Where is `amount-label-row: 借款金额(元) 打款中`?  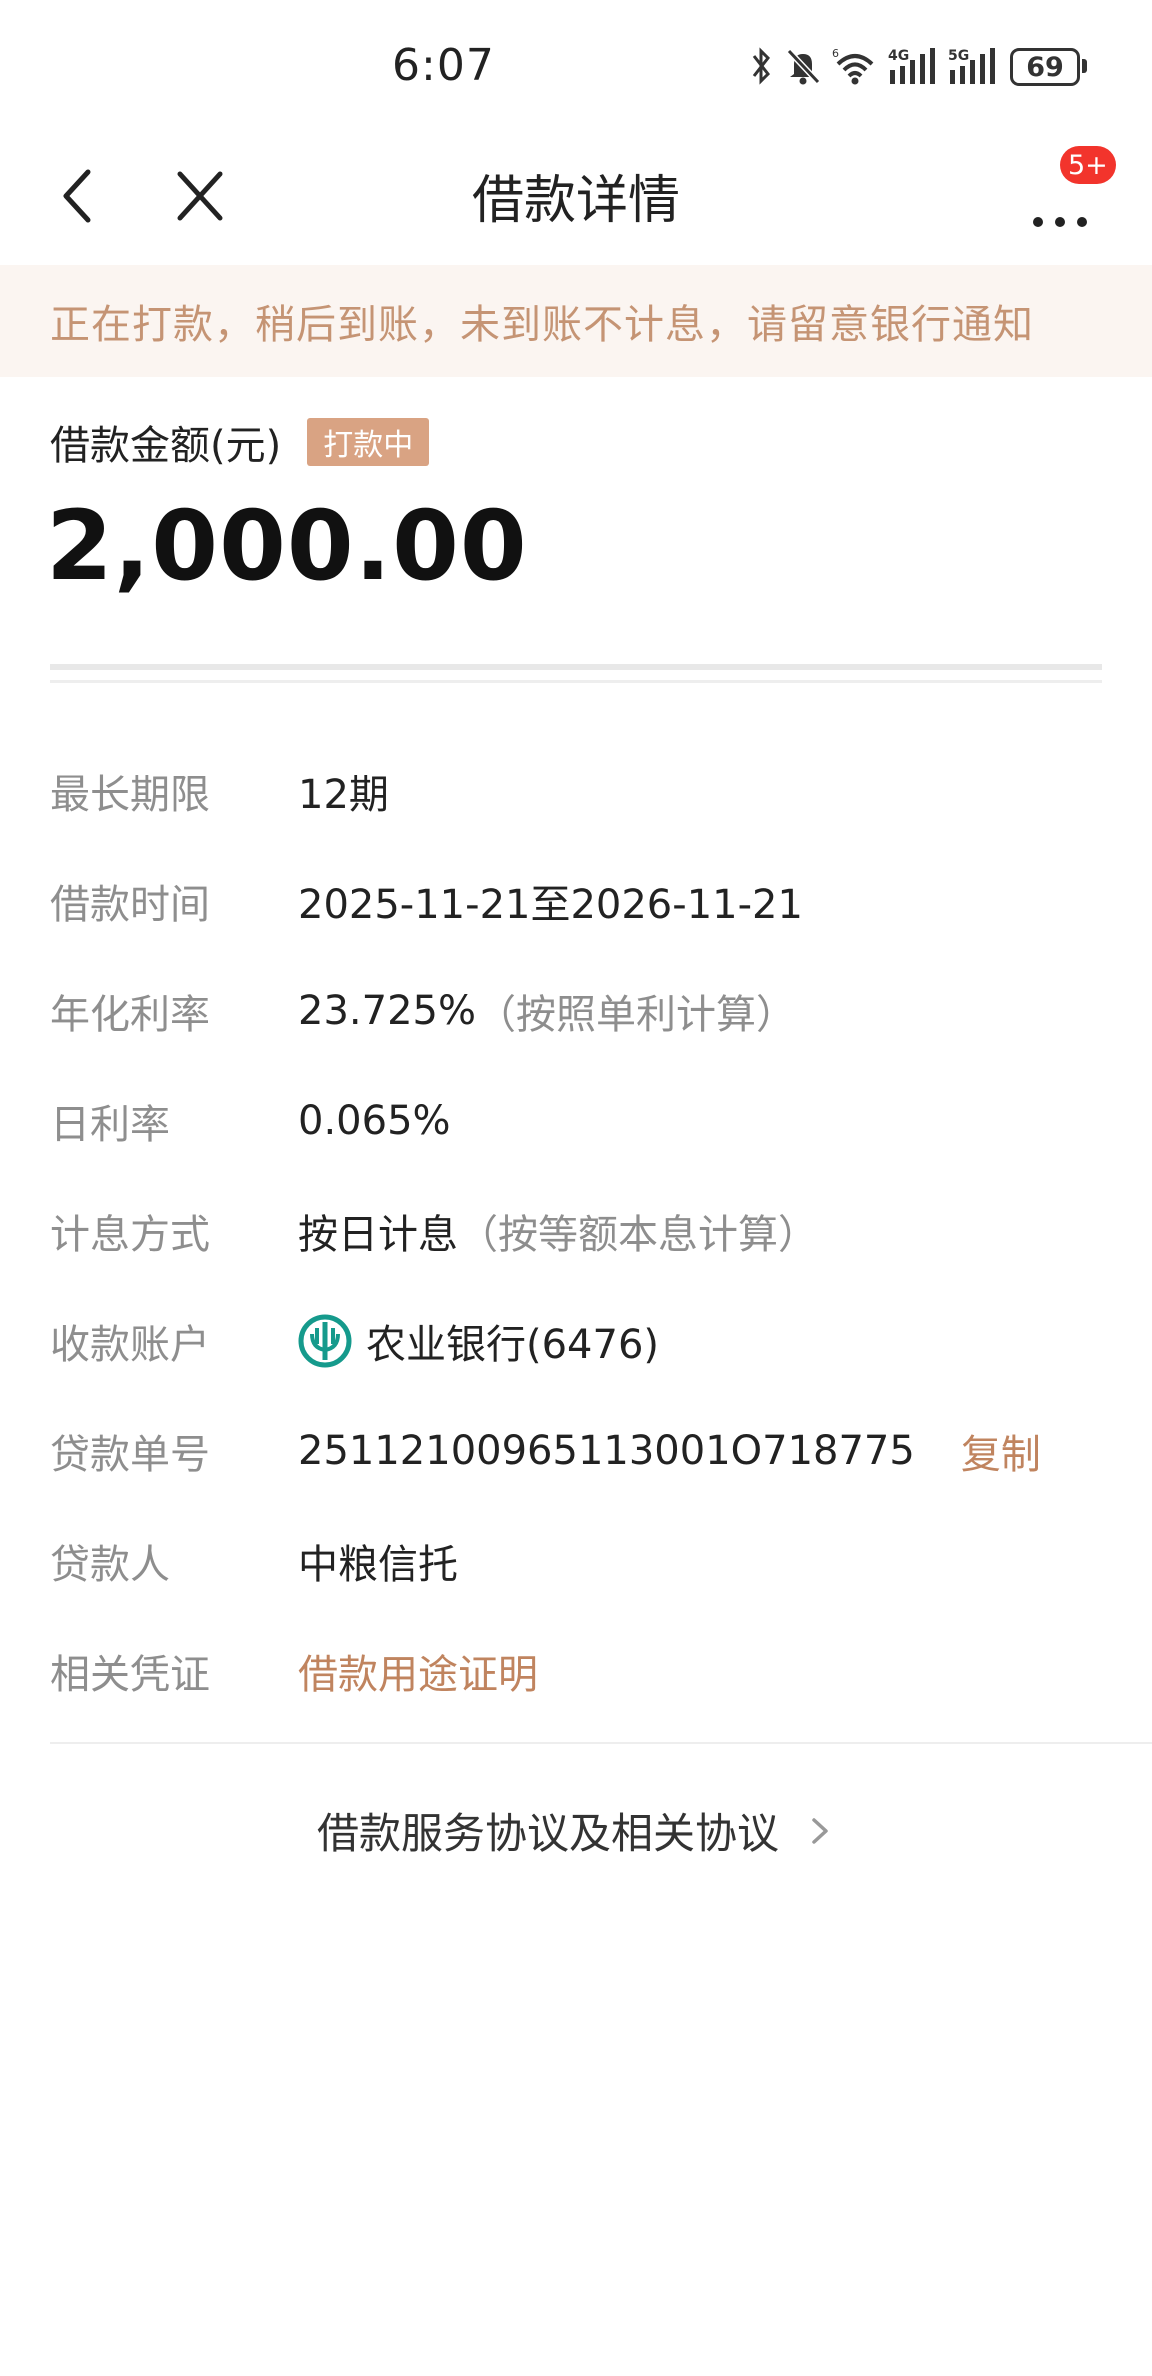
amount-label-row: 借款金额(元) 打款中 is located at coordinates (240, 442).